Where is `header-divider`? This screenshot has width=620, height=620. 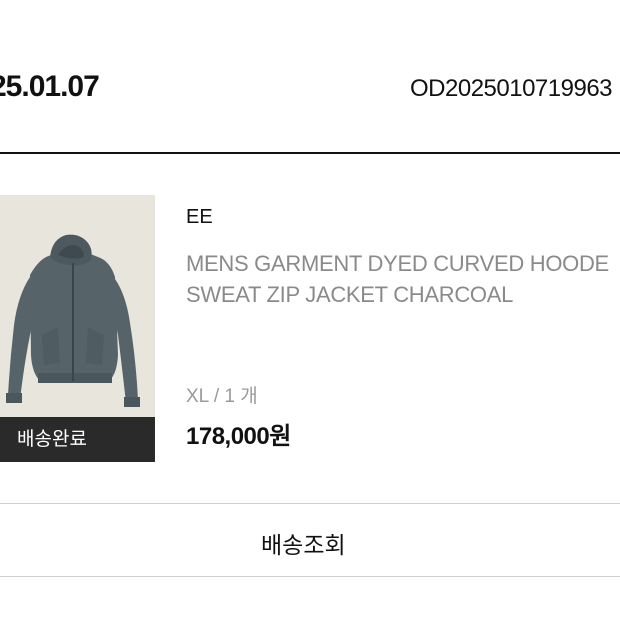
header-divider is located at coordinates (310, 153).